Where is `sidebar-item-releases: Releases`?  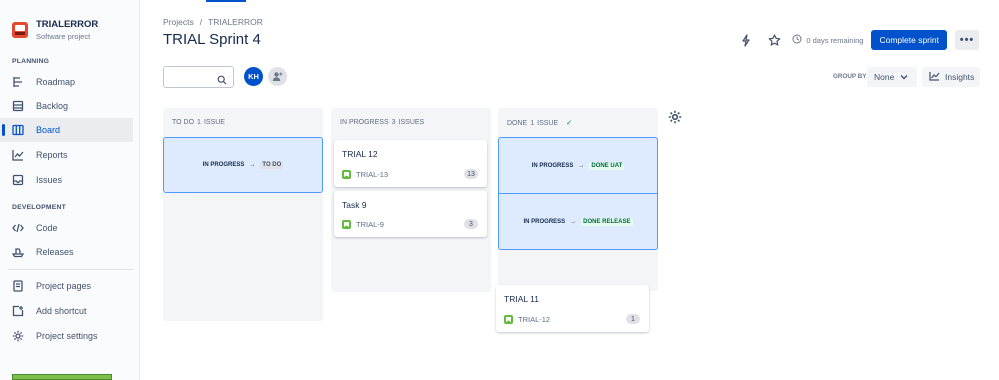
sidebar-item-releases: Releases is located at coordinates (66, 252).